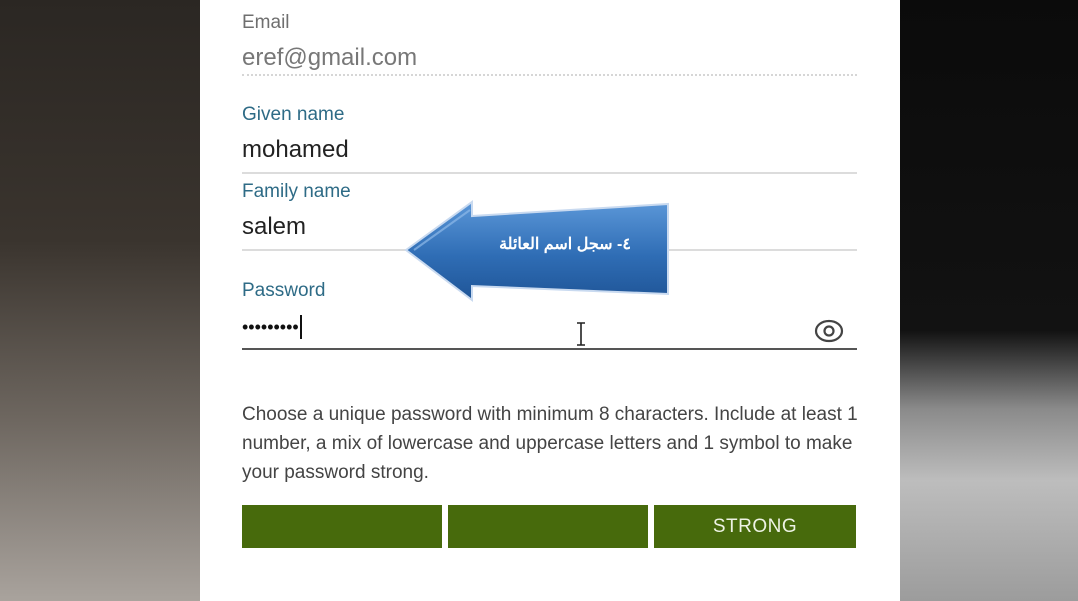 This screenshot has width=1078, height=601. I want to click on text-caret, so click(300, 326).